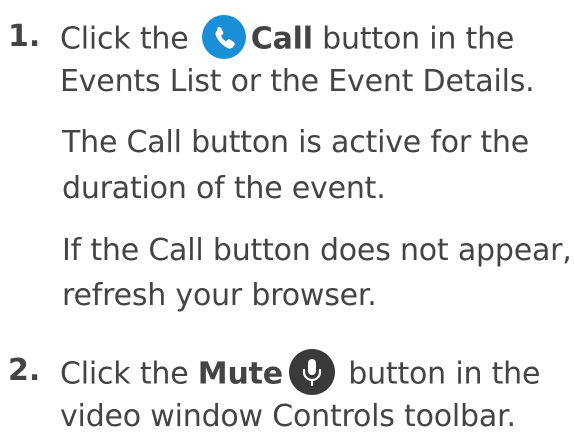 The image size is (574, 438). I want to click on microphone-icon, so click(311, 372).